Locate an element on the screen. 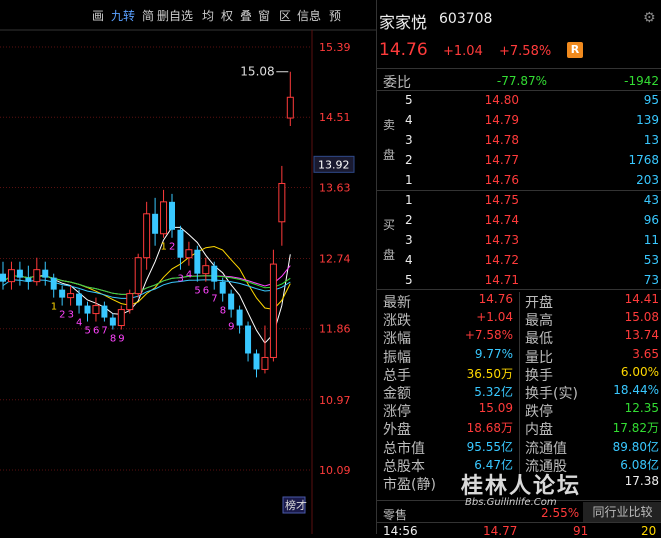 The height and width of the screenshot is (538, 661). buy-level-price: 14.74 is located at coordinates (501, 220).